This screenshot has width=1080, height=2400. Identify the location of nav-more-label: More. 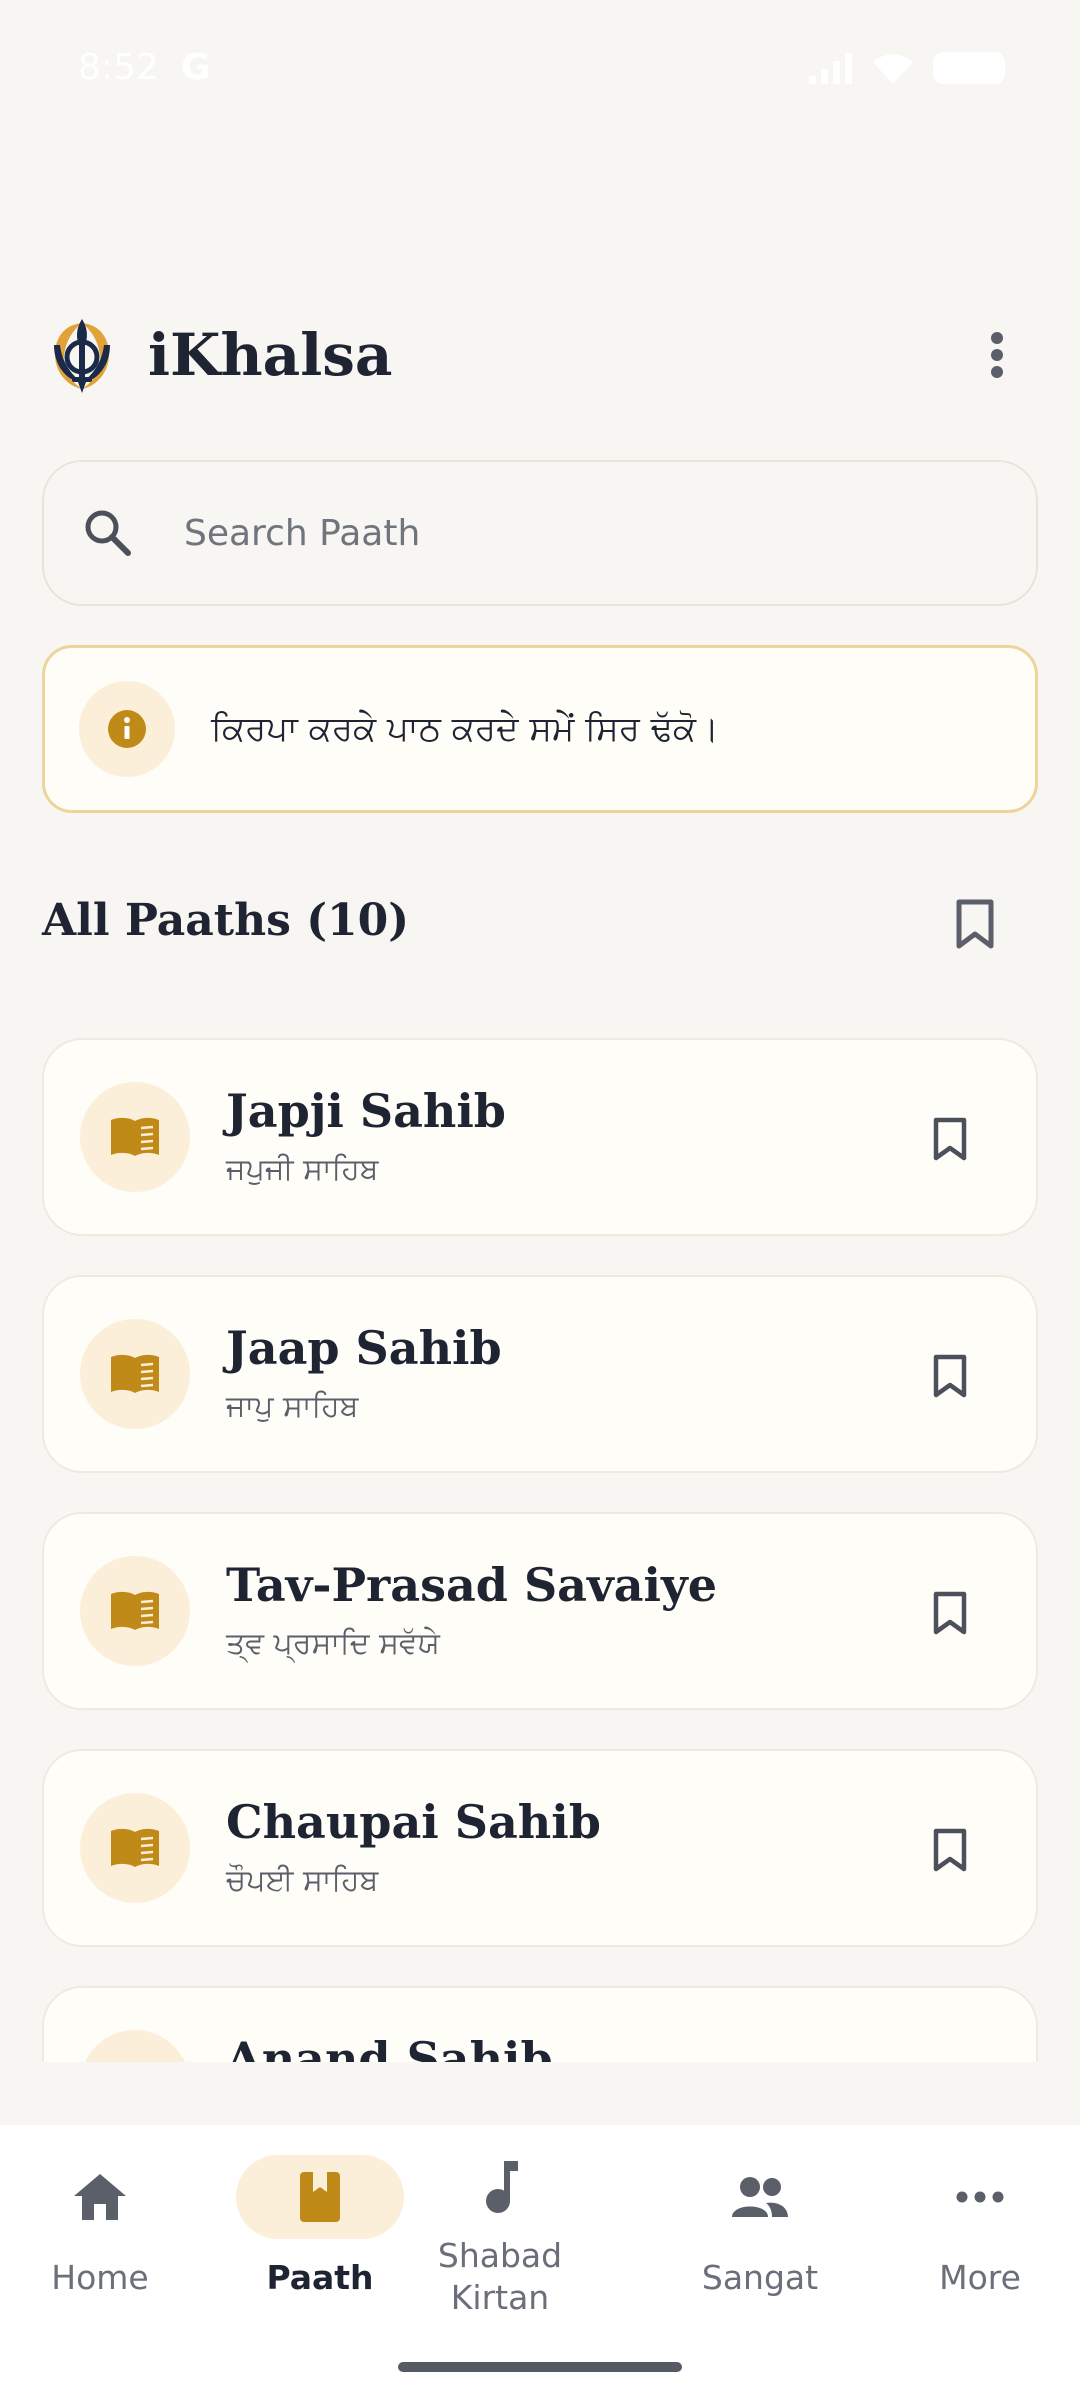
(980, 2277).